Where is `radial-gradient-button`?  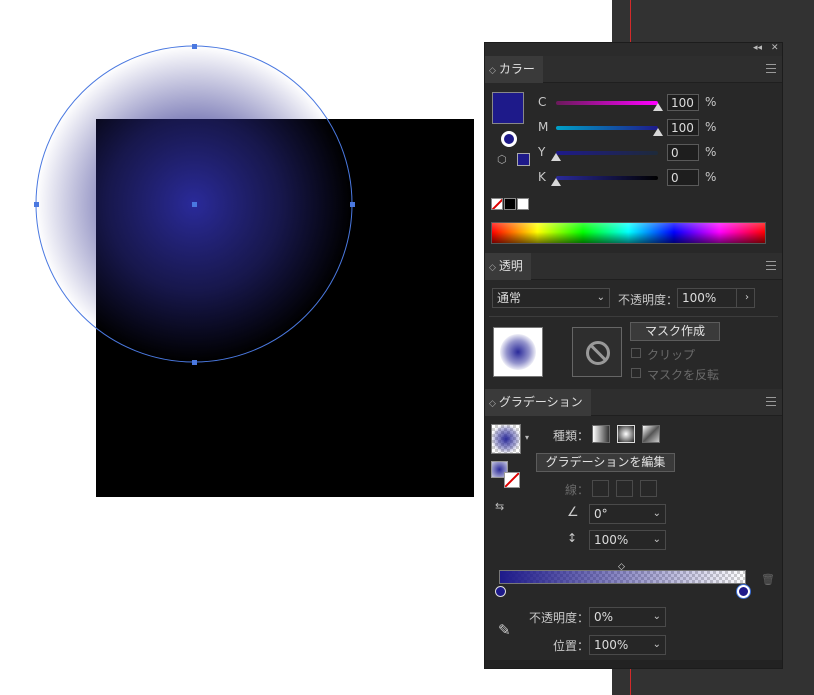 radial-gradient-button is located at coordinates (626, 434).